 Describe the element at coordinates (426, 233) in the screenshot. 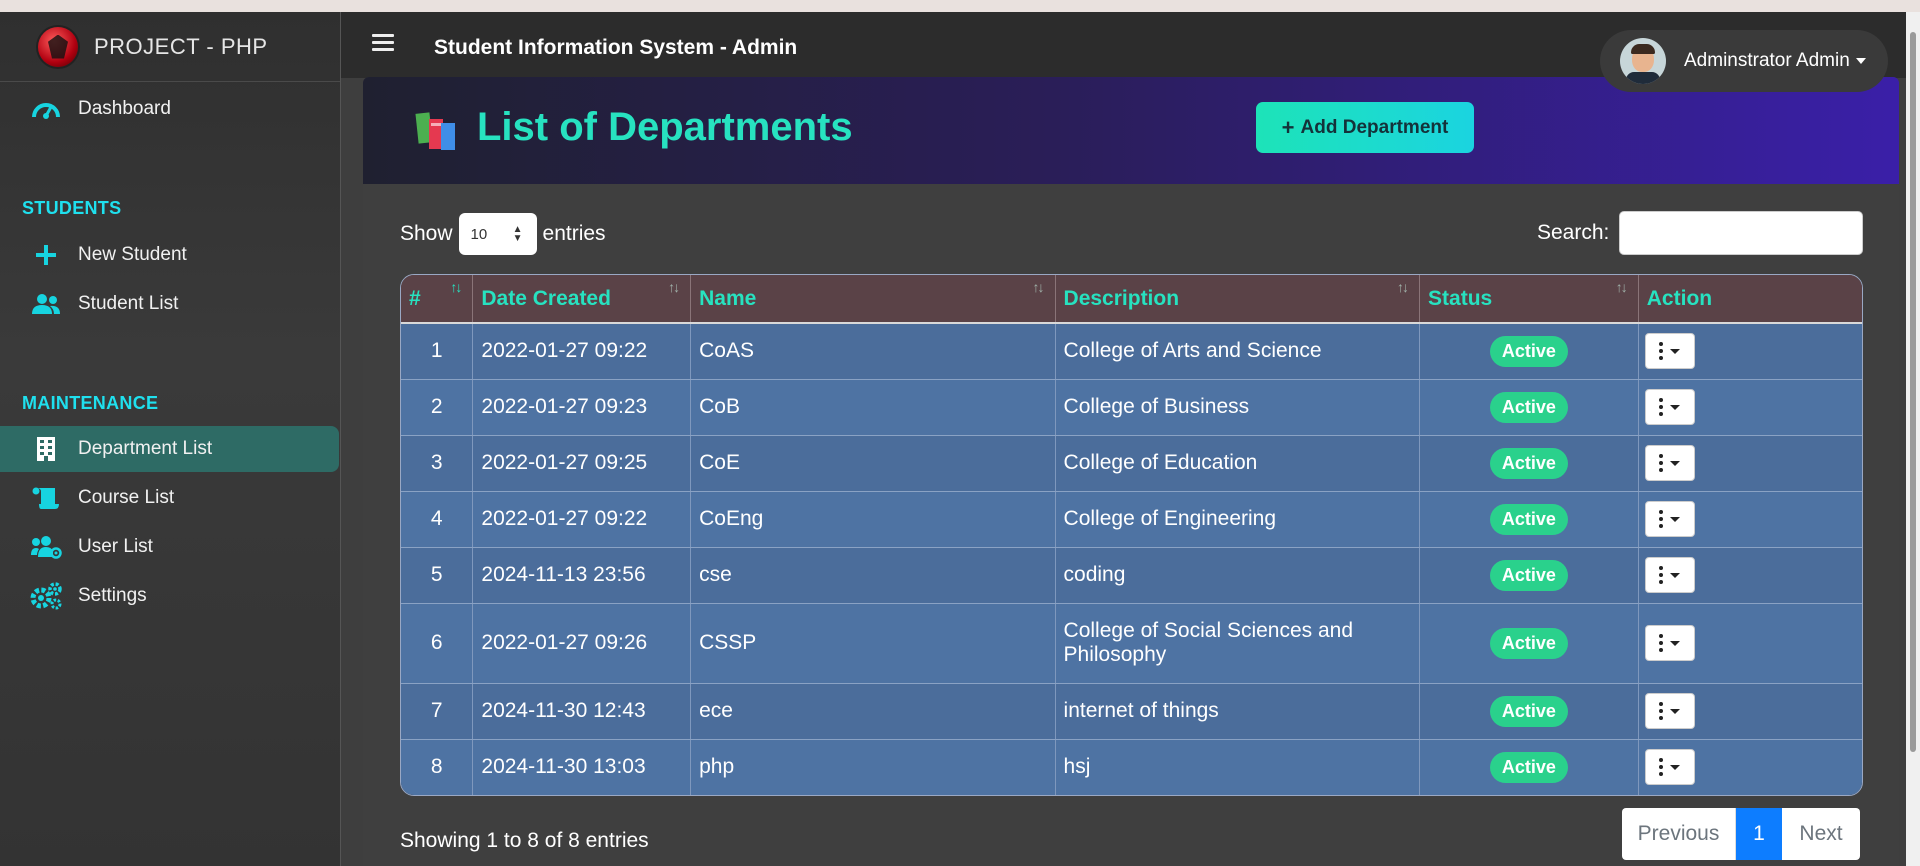

I see `show-label: Show` at that location.